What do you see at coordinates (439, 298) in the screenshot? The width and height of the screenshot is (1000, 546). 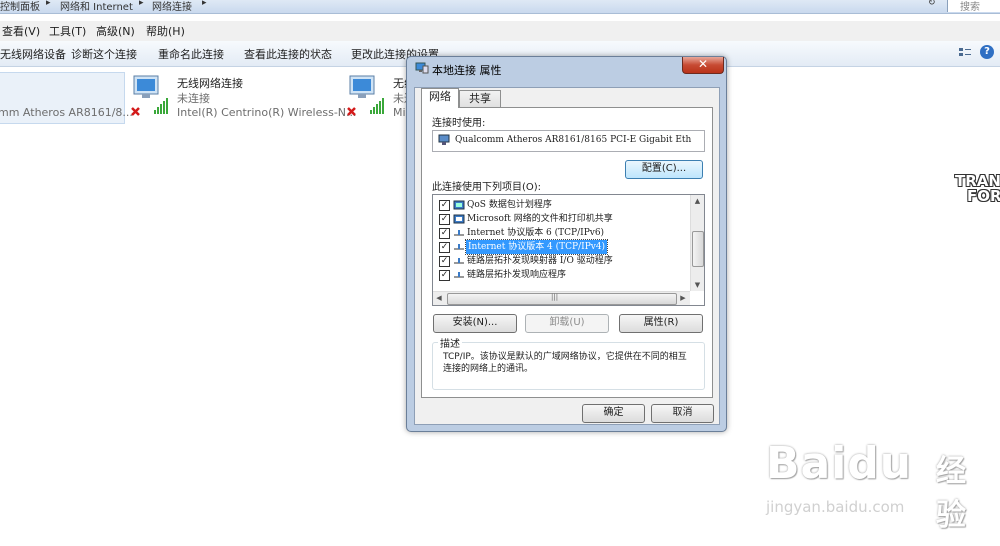 I see `scroll-left-icon: ◀` at bounding box center [439, 298].